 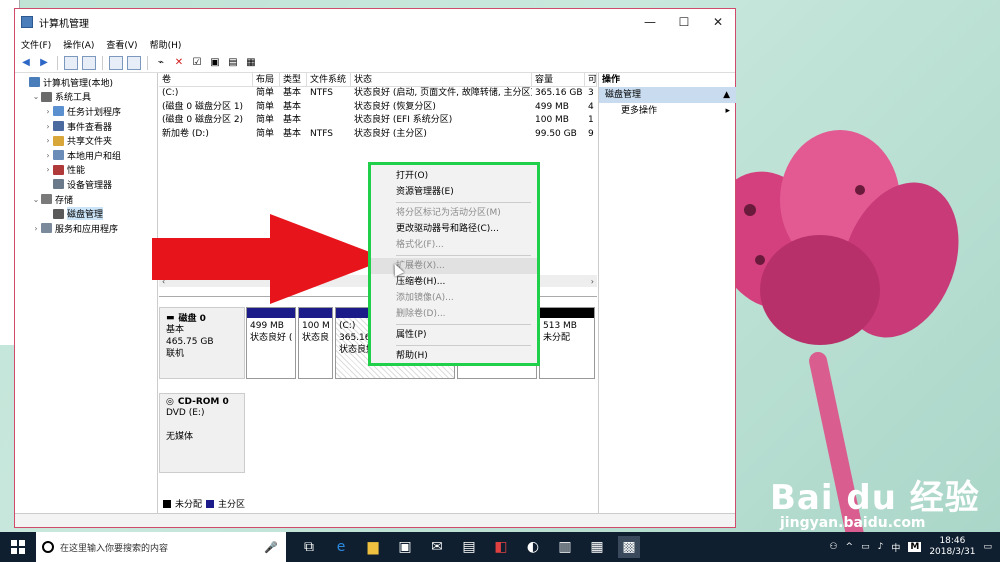 I want to click on partition-efi: 100 M 状态良, so click(x=315, y=343).